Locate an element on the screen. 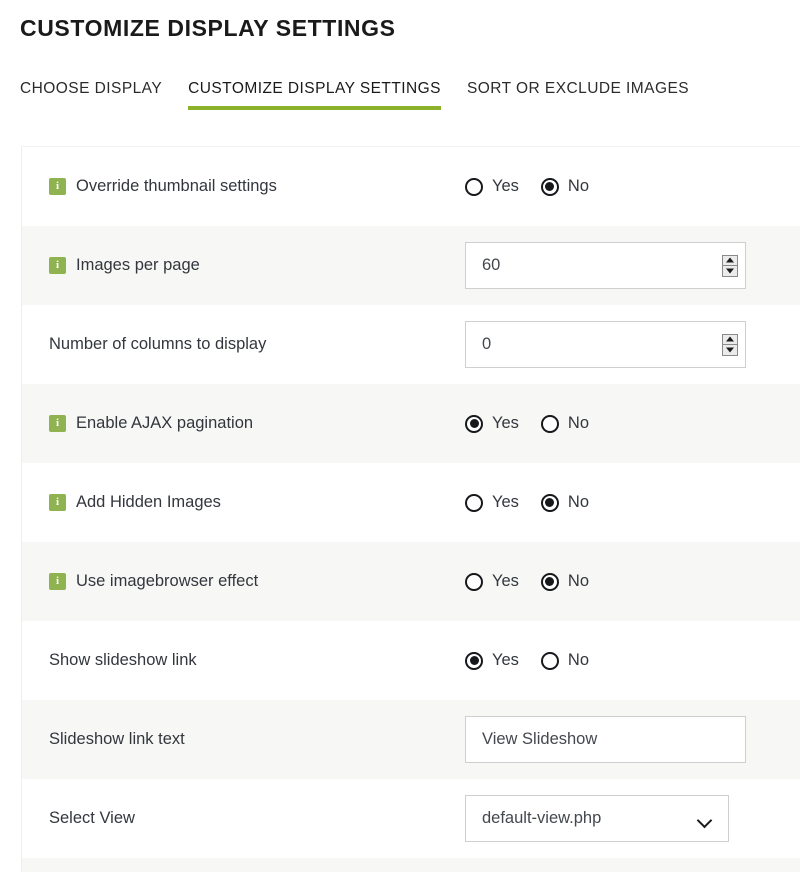 The image size is (800, 872). setting-label: Select View is located at coordinates (92, 818).